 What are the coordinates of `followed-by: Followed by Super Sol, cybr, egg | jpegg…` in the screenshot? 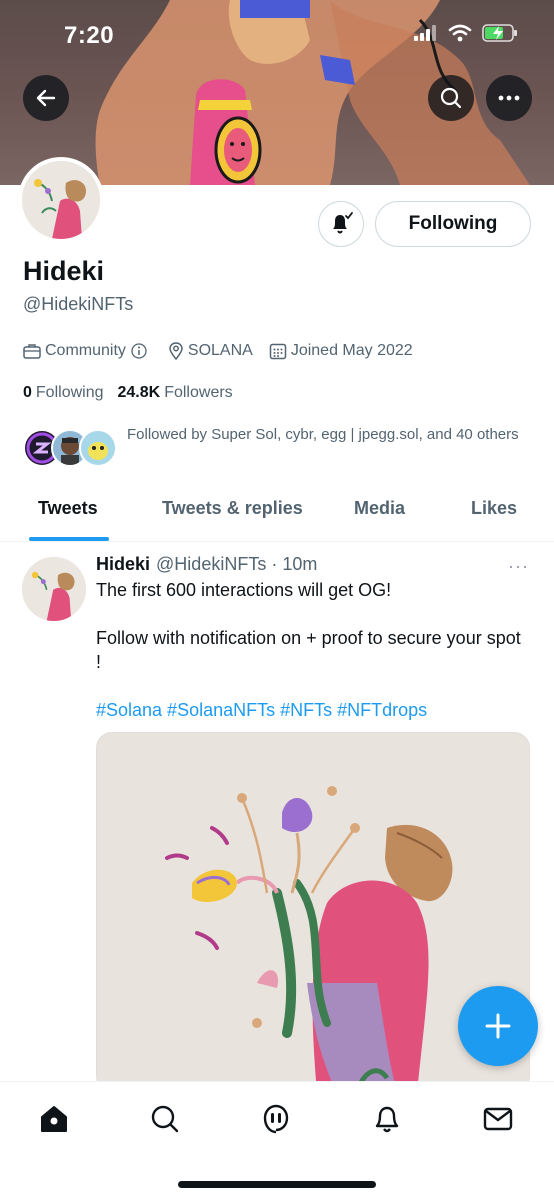 It's located at (283, 448).